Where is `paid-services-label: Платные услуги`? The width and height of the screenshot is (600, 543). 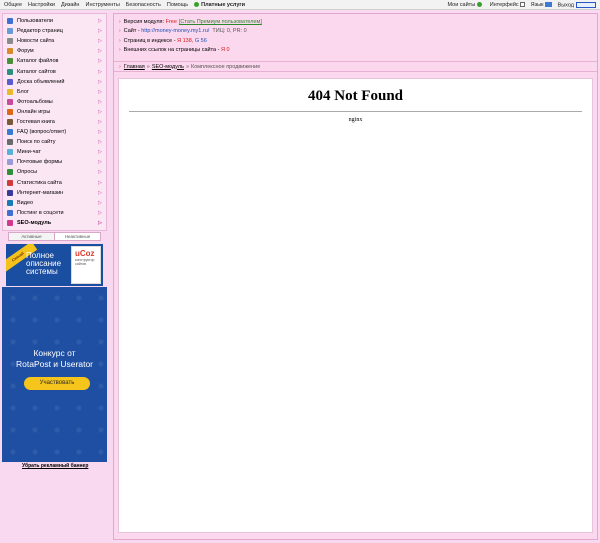
paid-services-label: Платные услуги is located at coordinates (223, 5).